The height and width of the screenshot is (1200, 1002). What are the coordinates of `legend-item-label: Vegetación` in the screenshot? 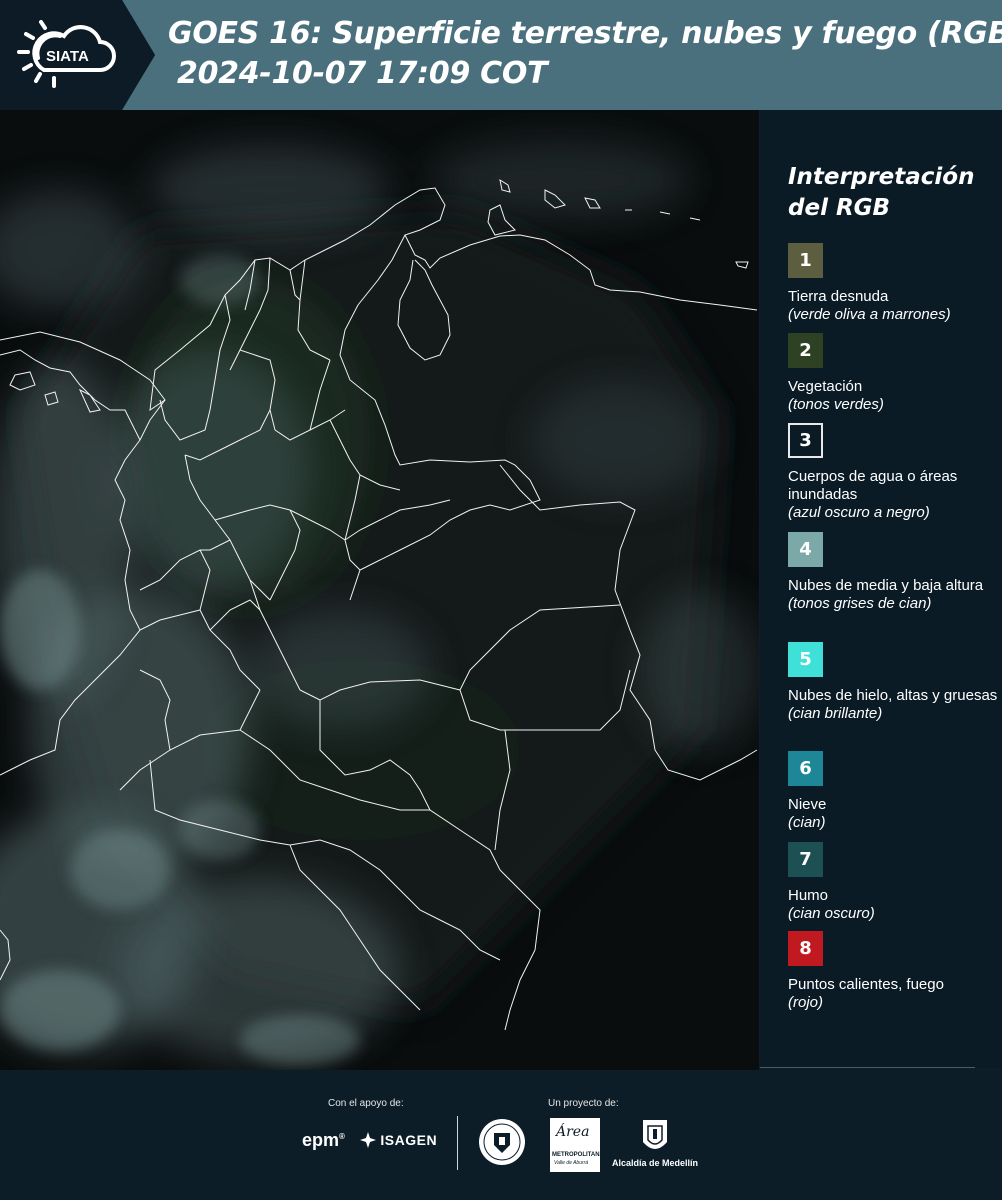 It's located at (825, 386).